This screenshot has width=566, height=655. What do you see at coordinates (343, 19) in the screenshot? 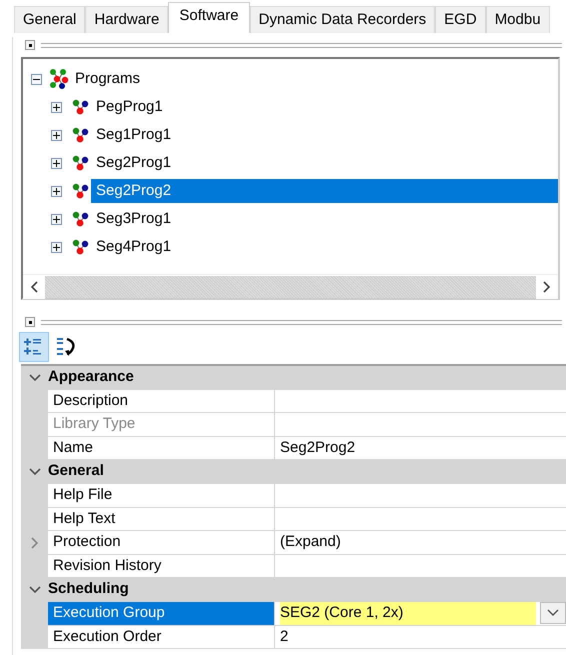
I see `tab: Dynamic Data Recorders` at bounding box center [343, 19].